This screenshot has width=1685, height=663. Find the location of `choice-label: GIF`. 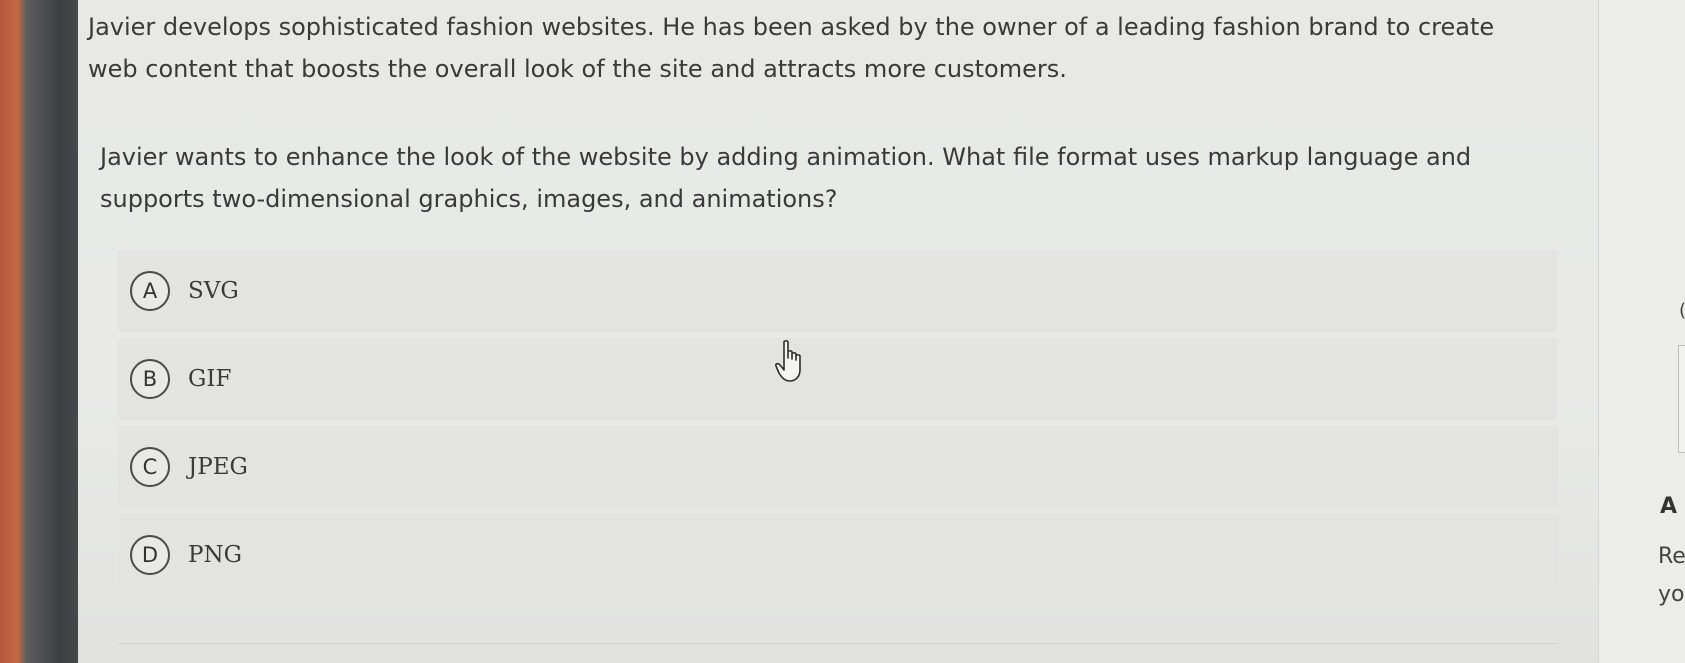

choice-label: GIF is located at coordinates (210, 379).